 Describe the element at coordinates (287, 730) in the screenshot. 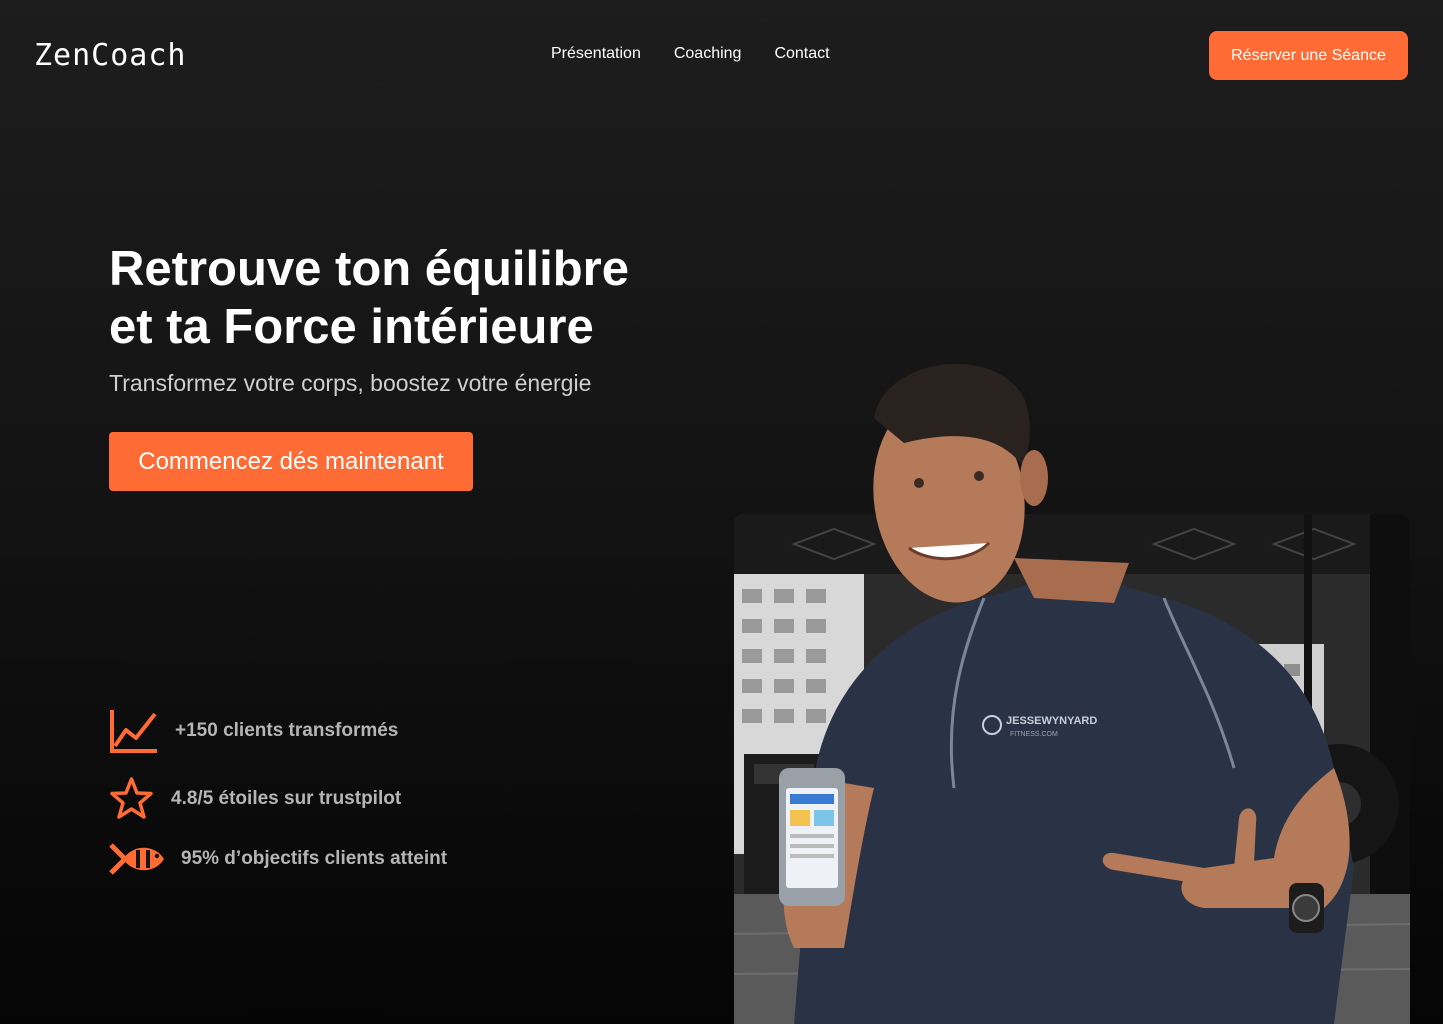

I see `stat-clients-text: +150 clients transformés` at that location.